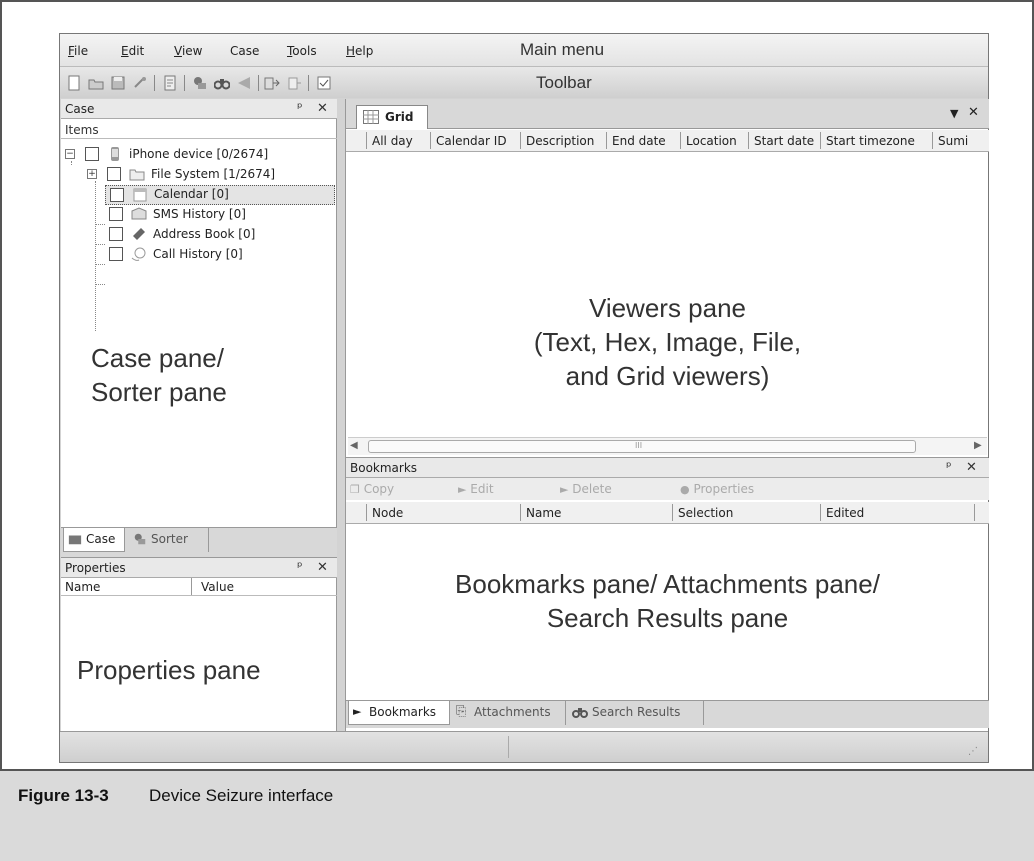  What do you see at coordinates (324, 83) in the screenshot?
I see `checklist-icon` at bounding box center [324, 83].